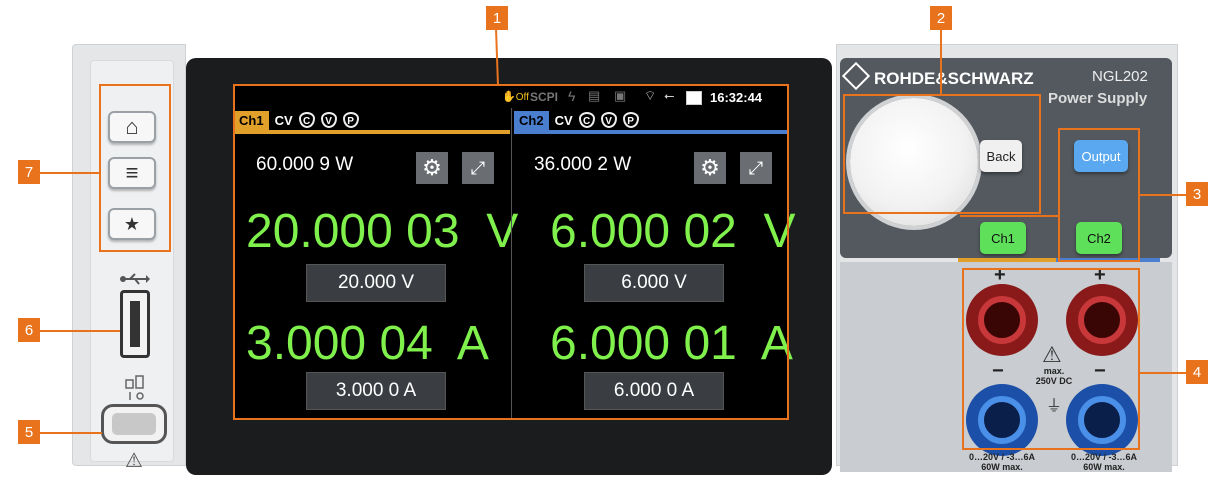 The height and width of the screenshot is (477, 1225). I want to click on ch1-strip, so click(1007, 260).